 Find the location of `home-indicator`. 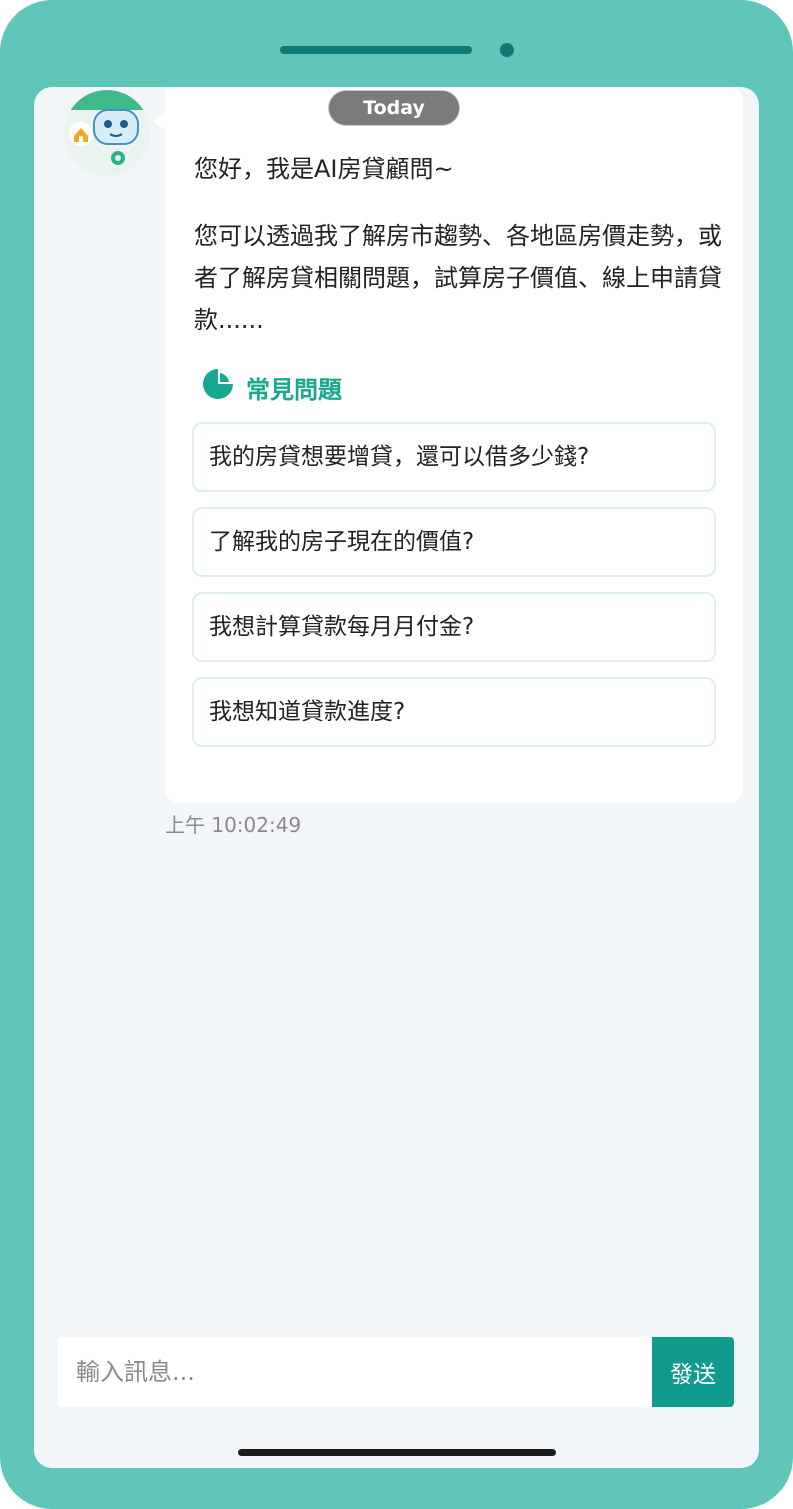

home-indicator is located at coordinates (397, 1452).